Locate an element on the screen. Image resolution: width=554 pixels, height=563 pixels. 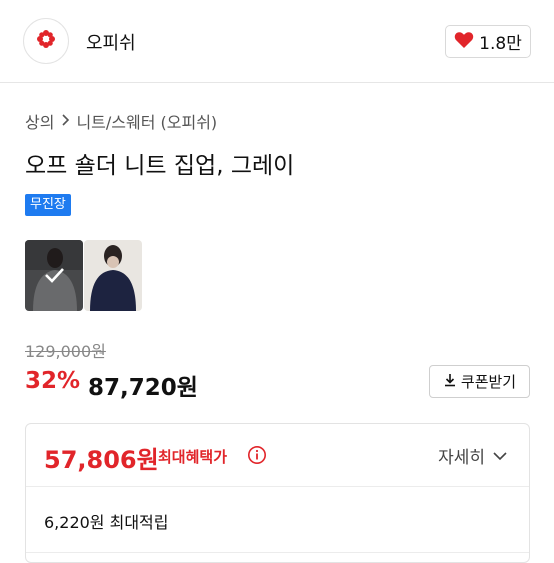
brand-logo is located at coordinates (46, 41).